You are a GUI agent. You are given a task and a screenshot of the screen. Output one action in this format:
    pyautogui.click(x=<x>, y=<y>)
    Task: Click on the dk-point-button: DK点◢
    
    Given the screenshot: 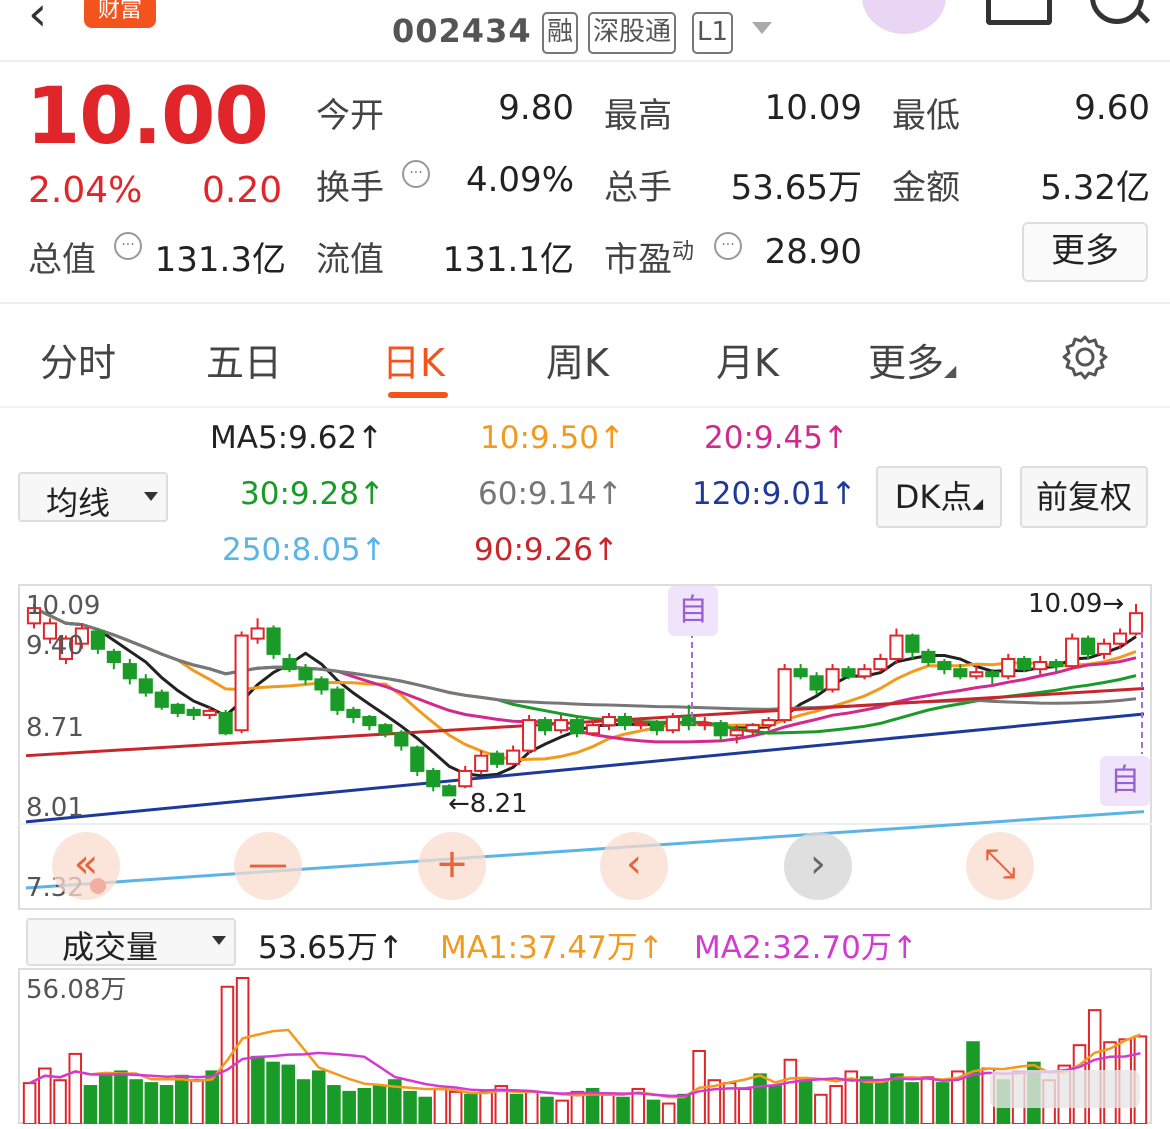 What is the action you would take?
    pyautogui.click(x=939, y=497)
    